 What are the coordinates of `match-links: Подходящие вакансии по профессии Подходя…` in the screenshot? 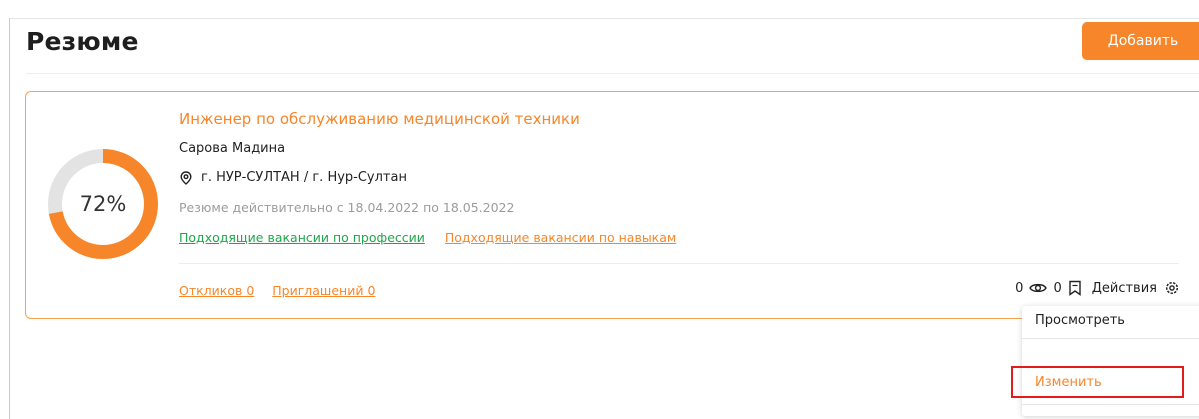 It's located at (427, 237).